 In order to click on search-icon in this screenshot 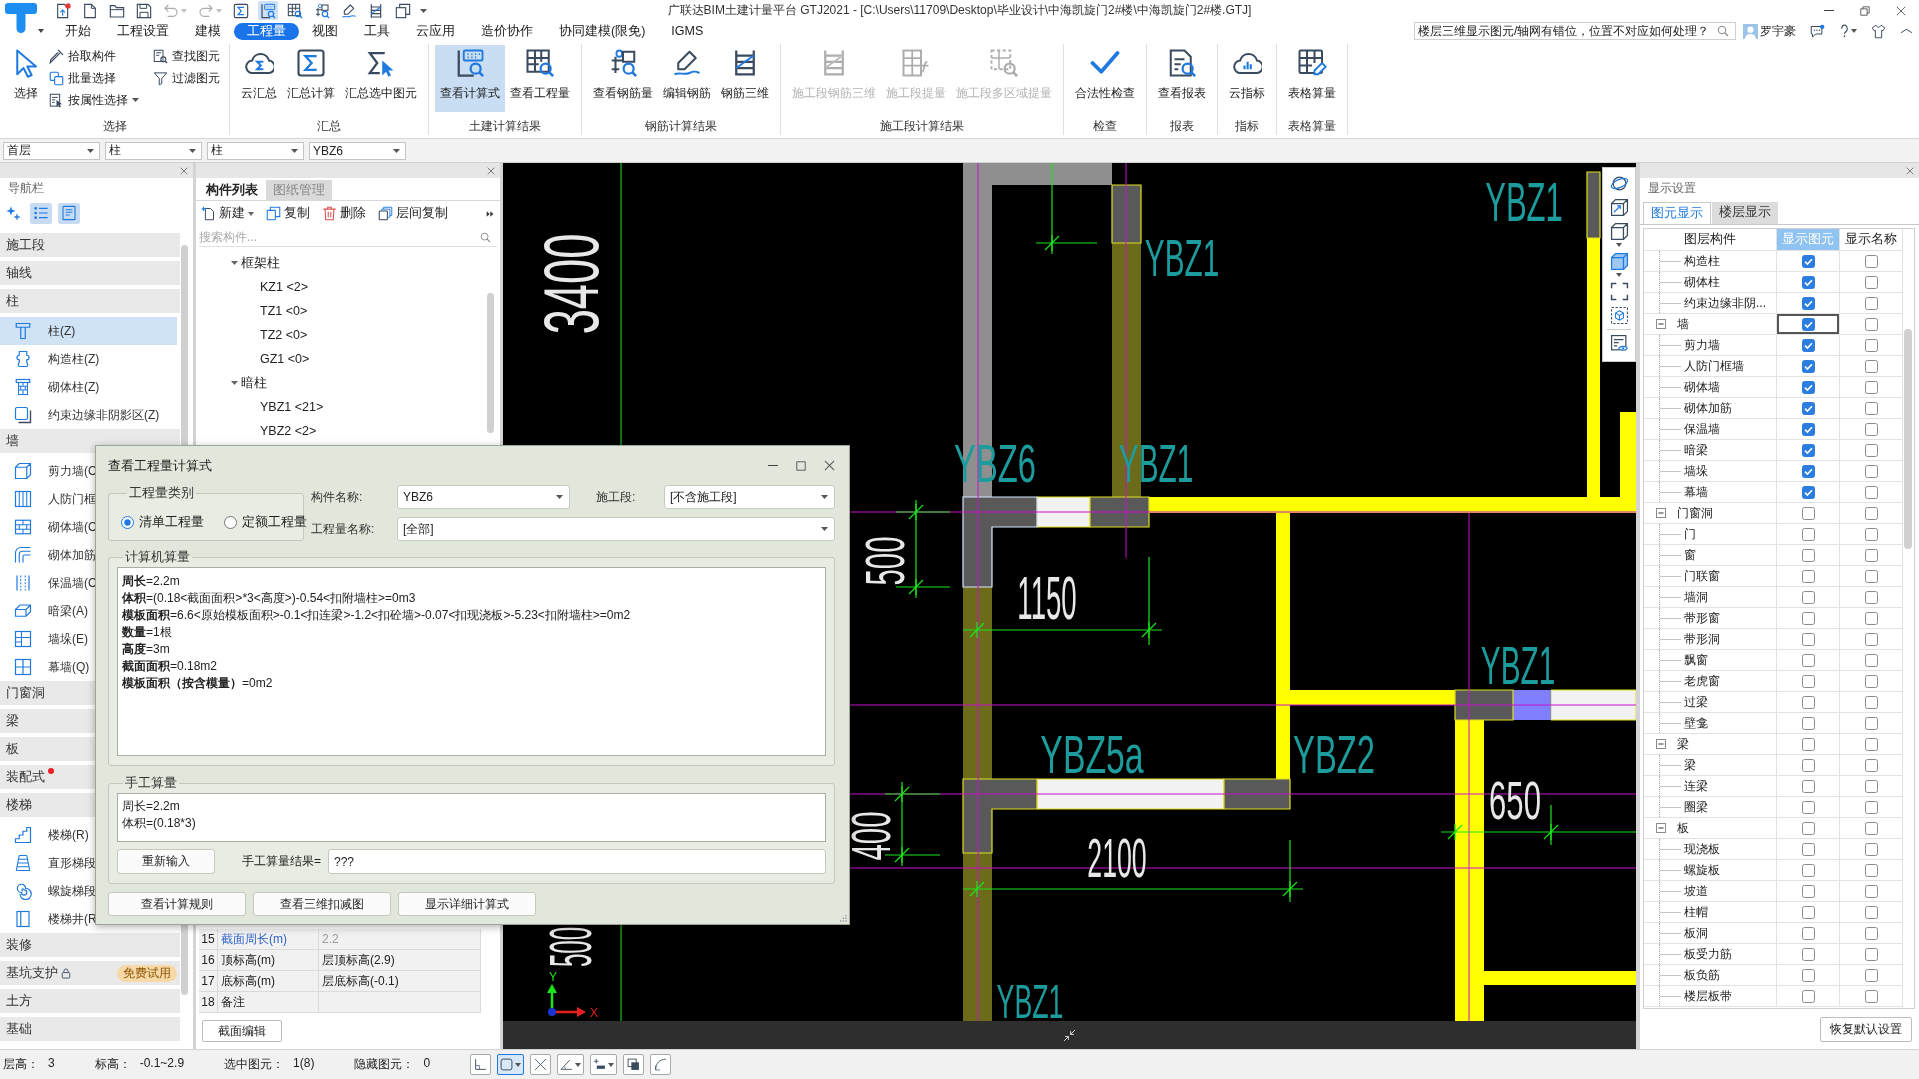, I will do `click(1723, 31)`.